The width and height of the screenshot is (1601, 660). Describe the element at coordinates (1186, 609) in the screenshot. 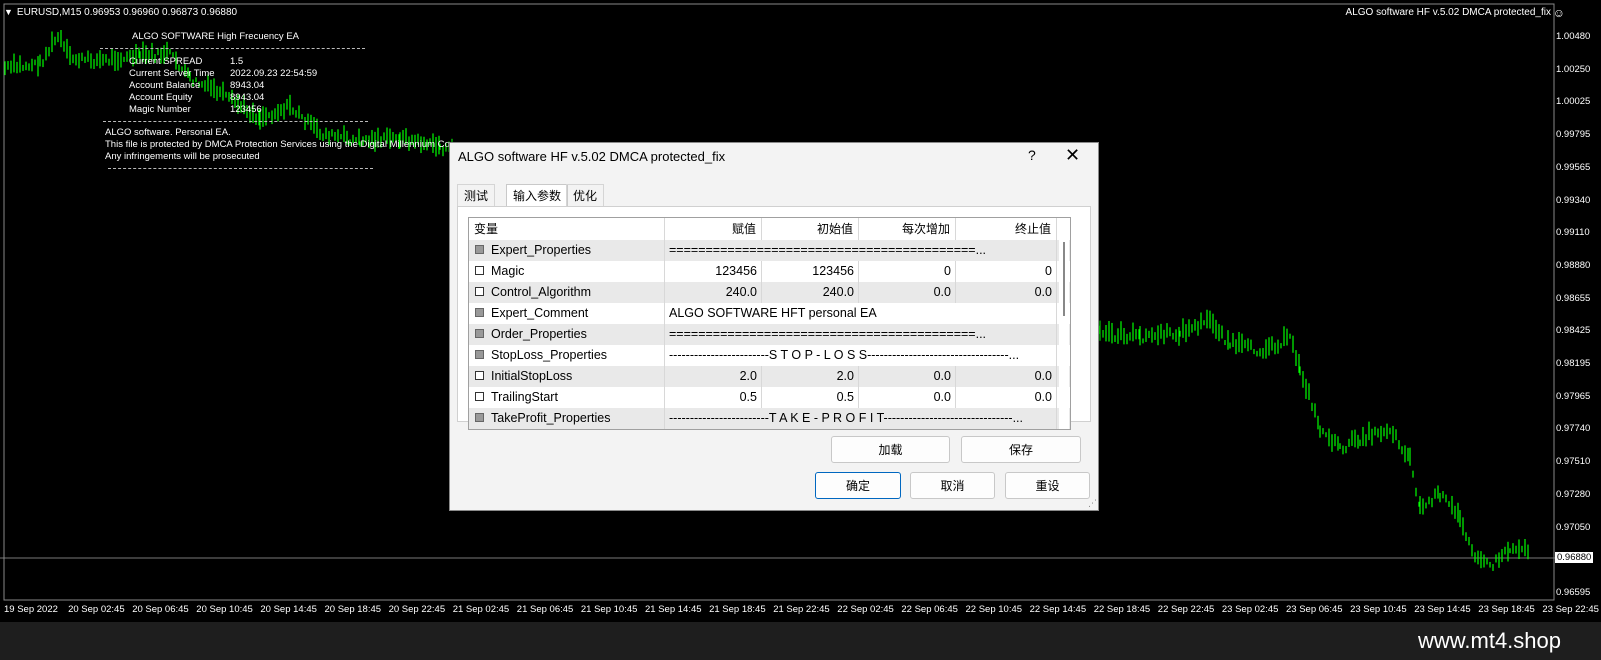

I see `time-tick-label: 22 Sep 22:45` at that location.